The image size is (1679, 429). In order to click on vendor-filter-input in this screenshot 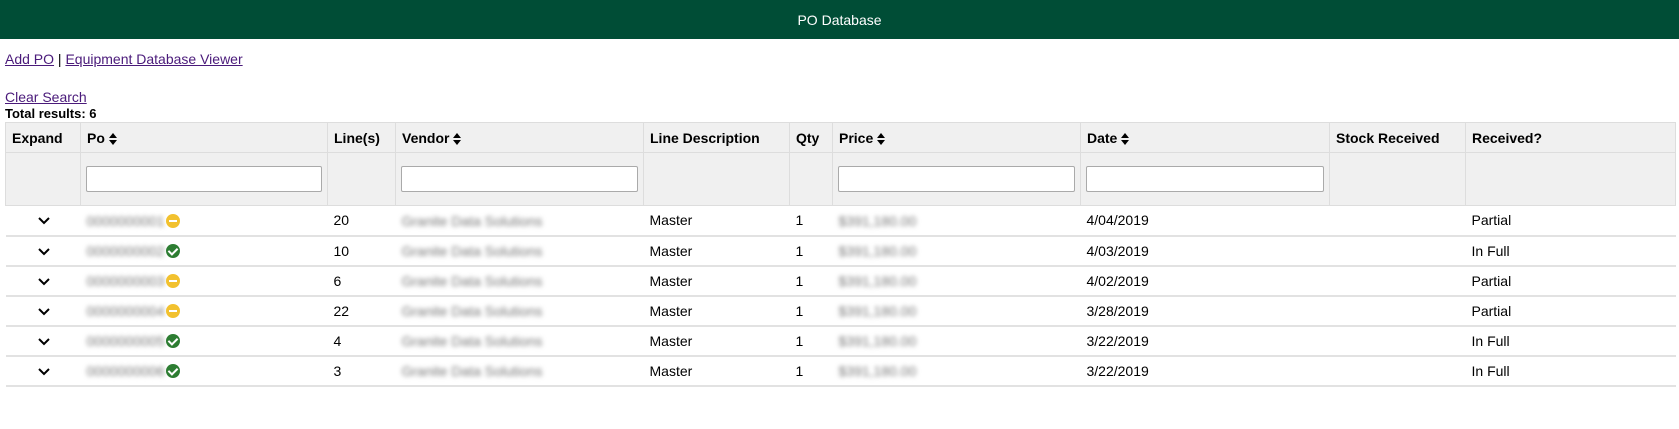, I will do `click(519, 179)`.